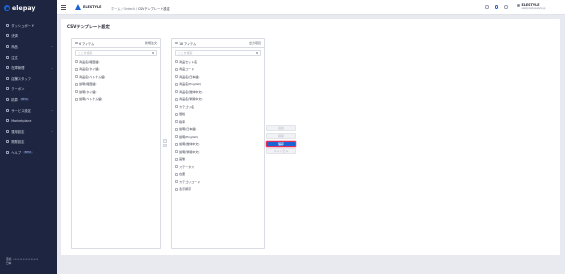 The width and height of the screenshot is (565, 274). What do you see at coordinates (218, 160) in the screenshot?
I see `list-item: 画像` at bounding box center [218, 160].